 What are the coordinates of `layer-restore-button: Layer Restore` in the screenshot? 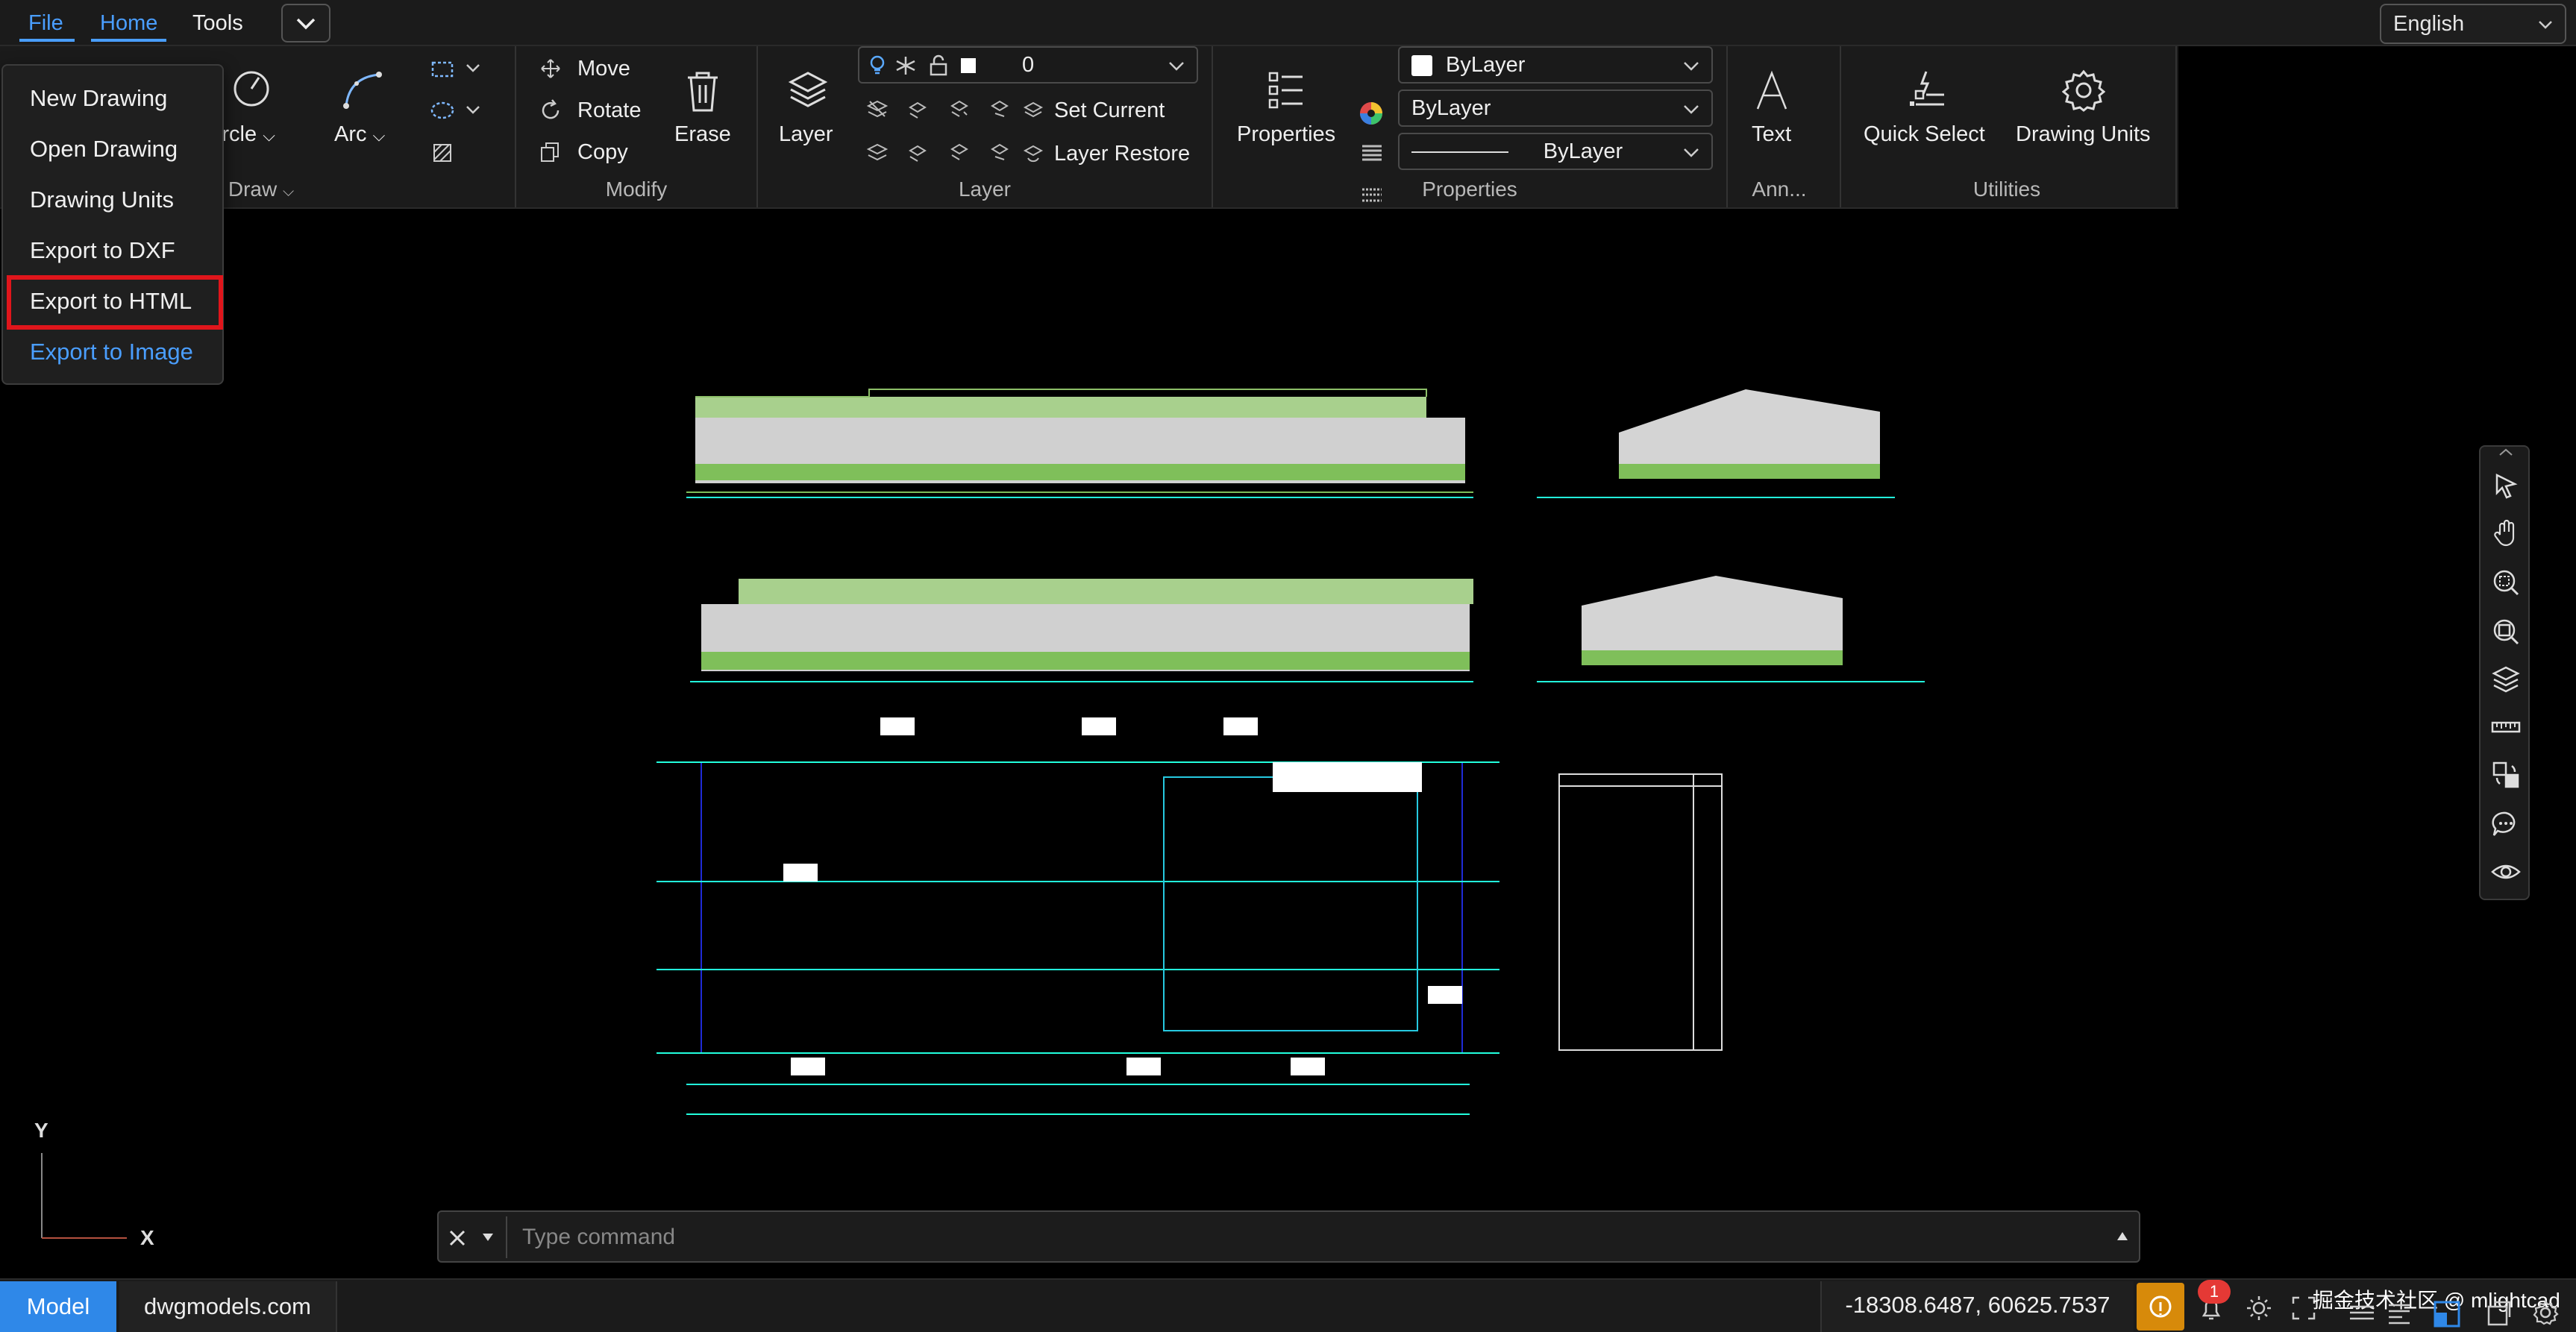 It's located at (1122, 154).